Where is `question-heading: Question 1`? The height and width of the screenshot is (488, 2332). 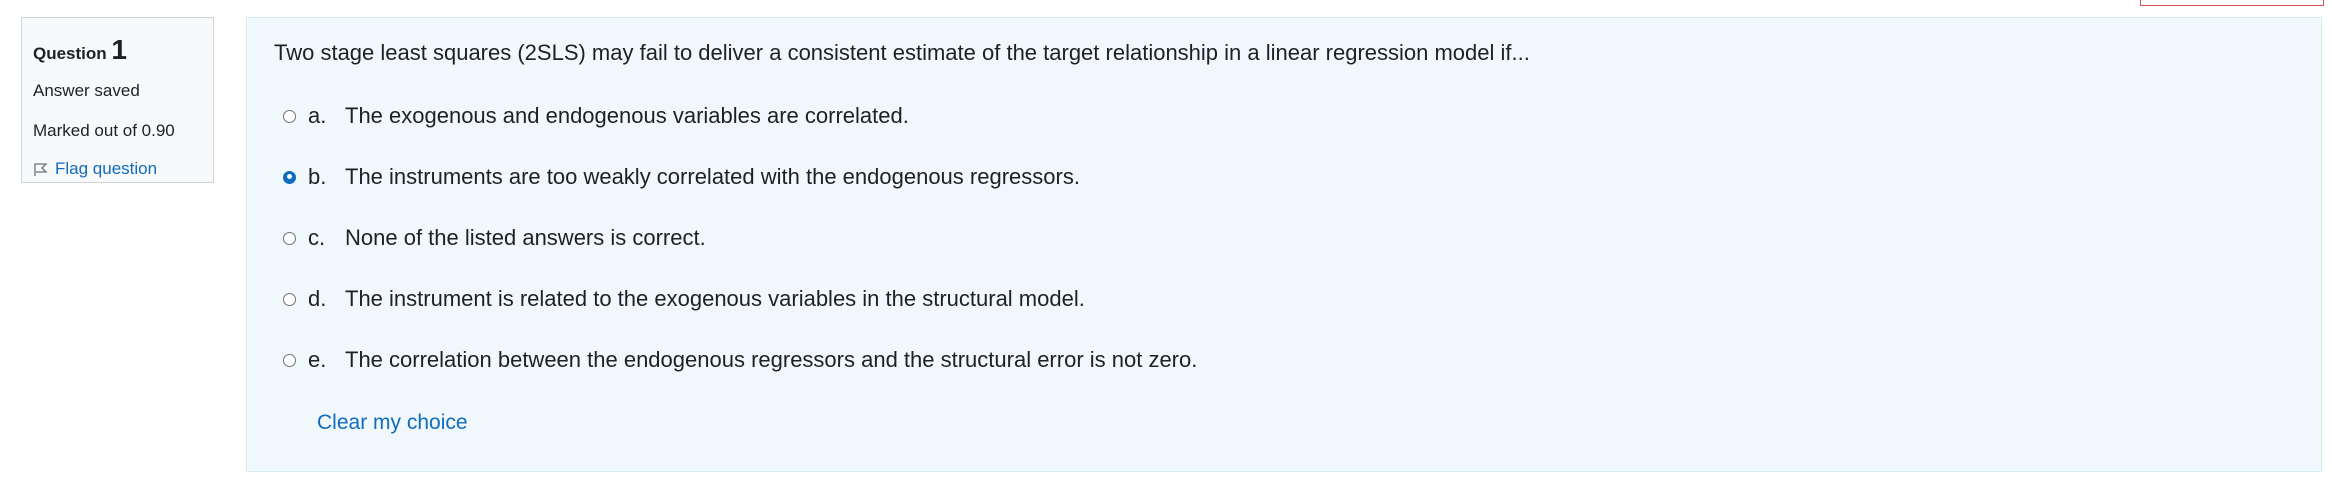
question-heading: Question 1 is located at coordinates (123, 50).